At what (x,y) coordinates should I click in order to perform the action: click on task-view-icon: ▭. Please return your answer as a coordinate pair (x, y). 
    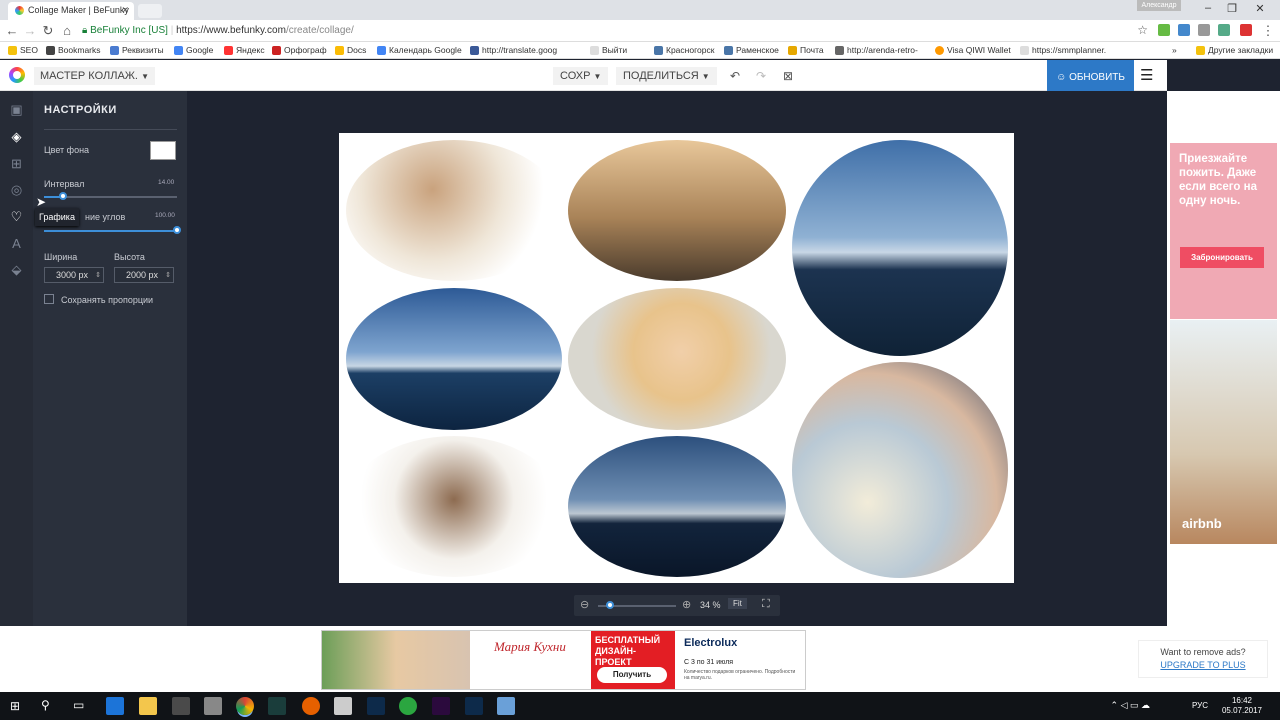
    Looking at the image, I should click on (78, 705).